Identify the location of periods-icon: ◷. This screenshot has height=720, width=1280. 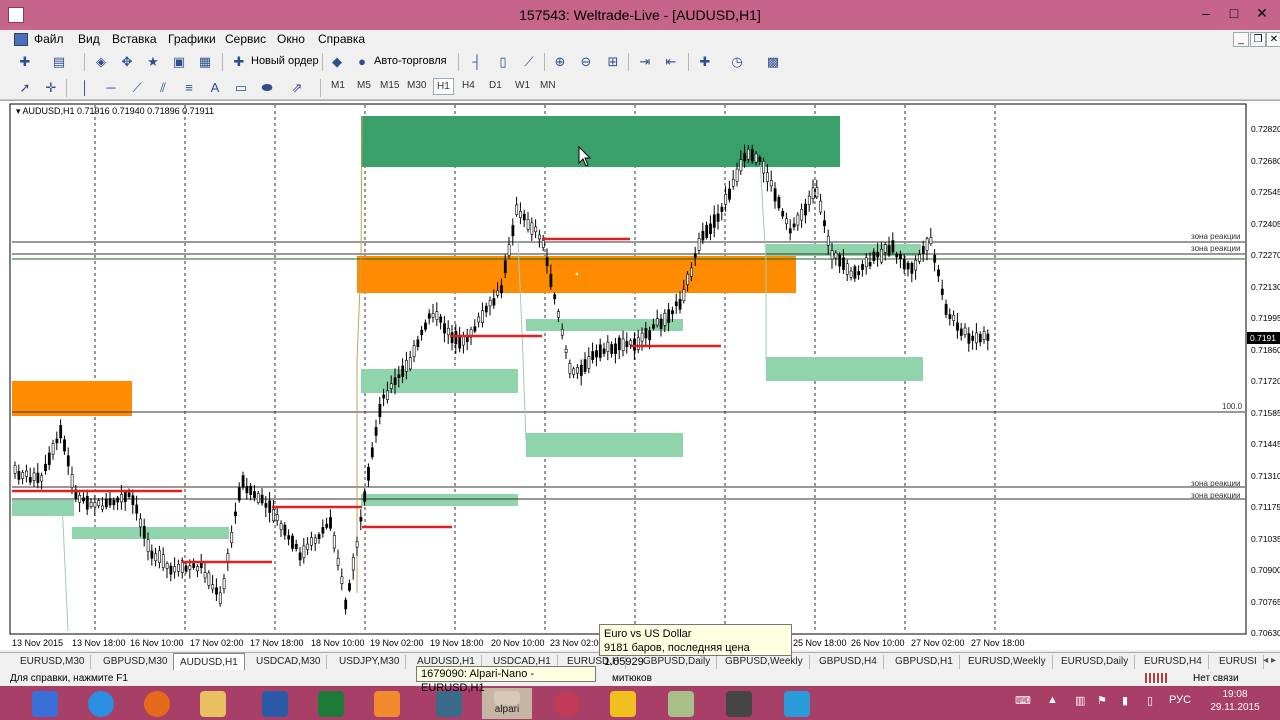
(737, 62).